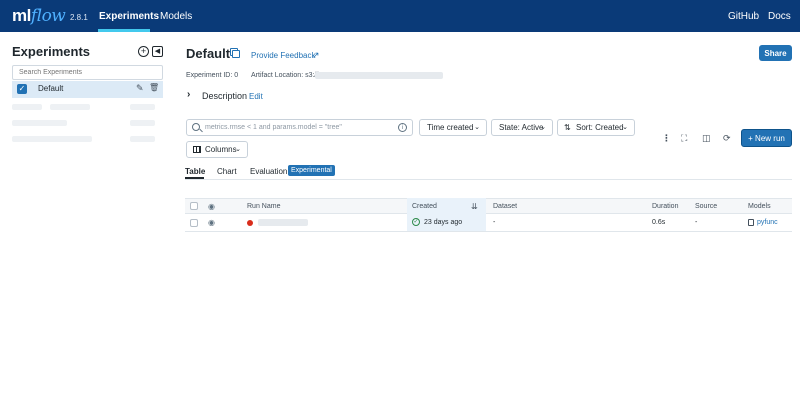  I want to click on experiment-search-input, so click(87, 72).